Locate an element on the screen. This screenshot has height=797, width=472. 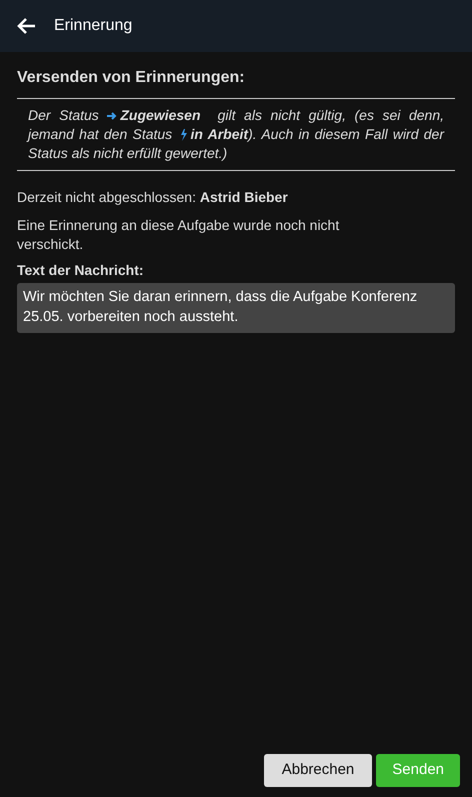
back-arrow-icon is located at coordinates (26, 26).